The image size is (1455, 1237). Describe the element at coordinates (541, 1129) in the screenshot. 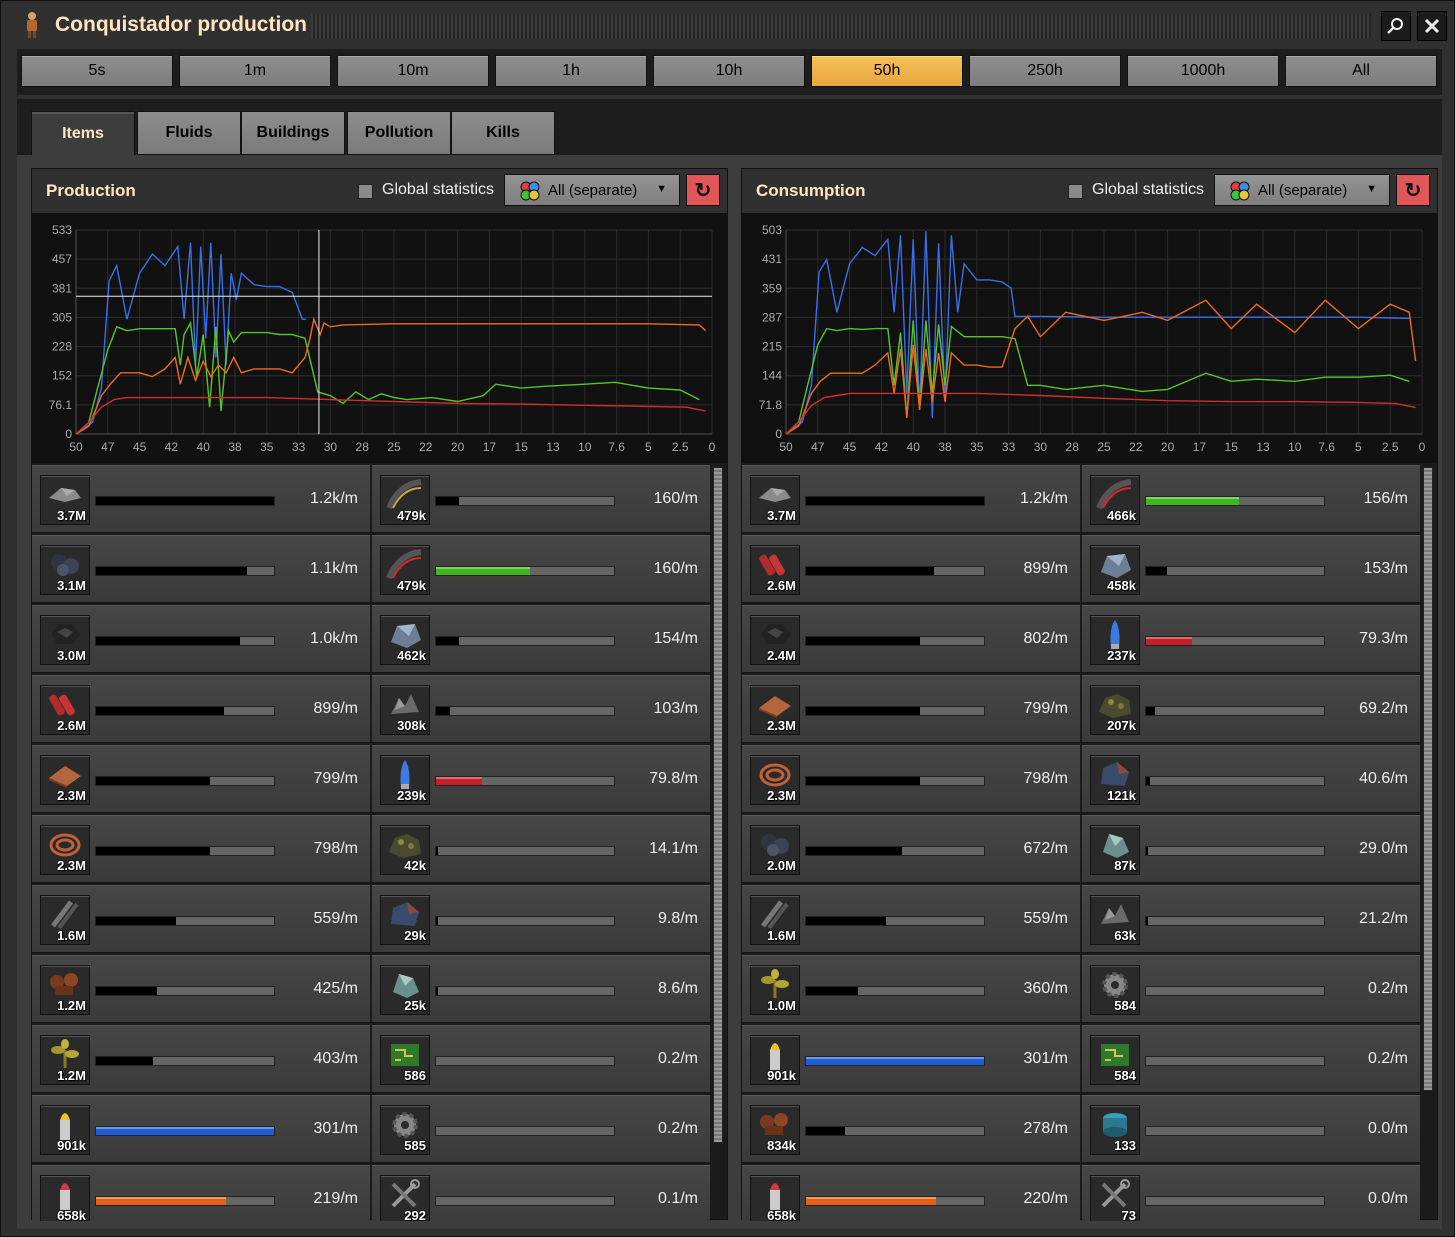

I see `item-row: 585 0.2/m` at that location.